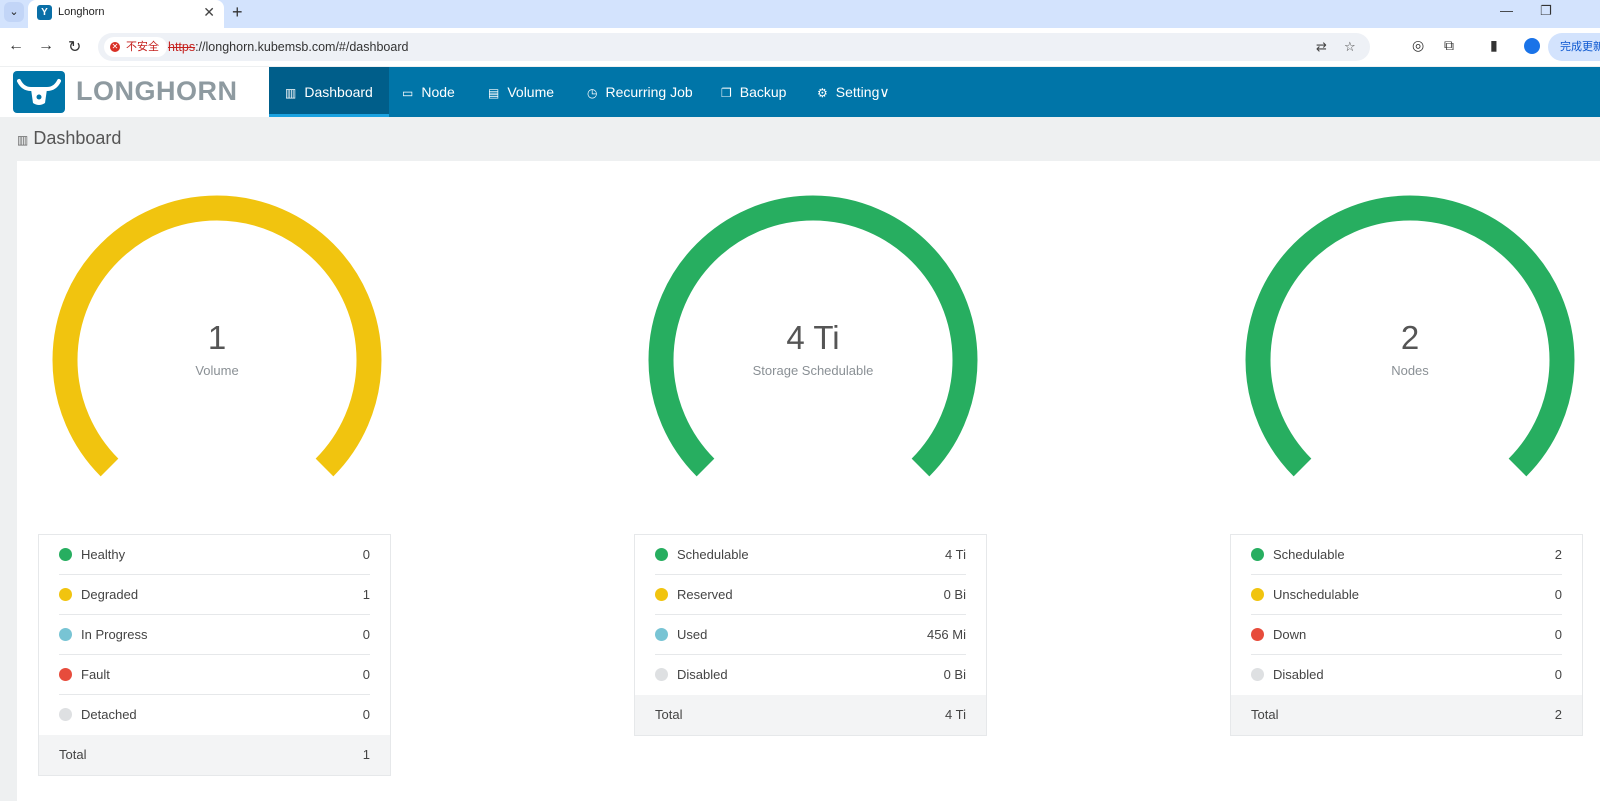 The image size is (1600, 801). What do you see at coordinates (366, 594) in the screenshot?
I see `stat-value: 1` at bounding box center [366, 594].